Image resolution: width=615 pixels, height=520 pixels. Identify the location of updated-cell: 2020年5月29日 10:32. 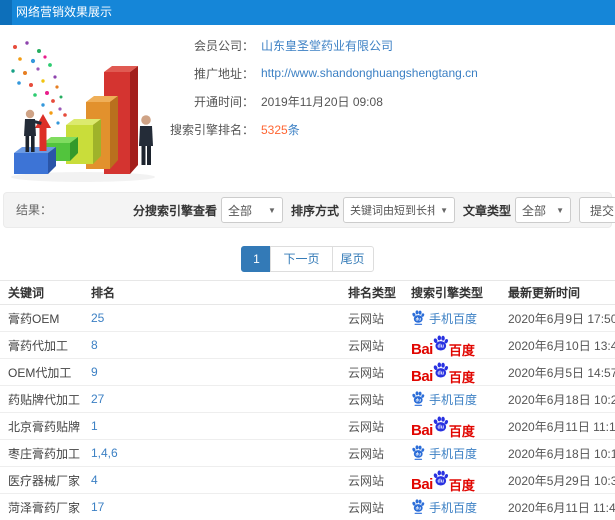
(561, 480).